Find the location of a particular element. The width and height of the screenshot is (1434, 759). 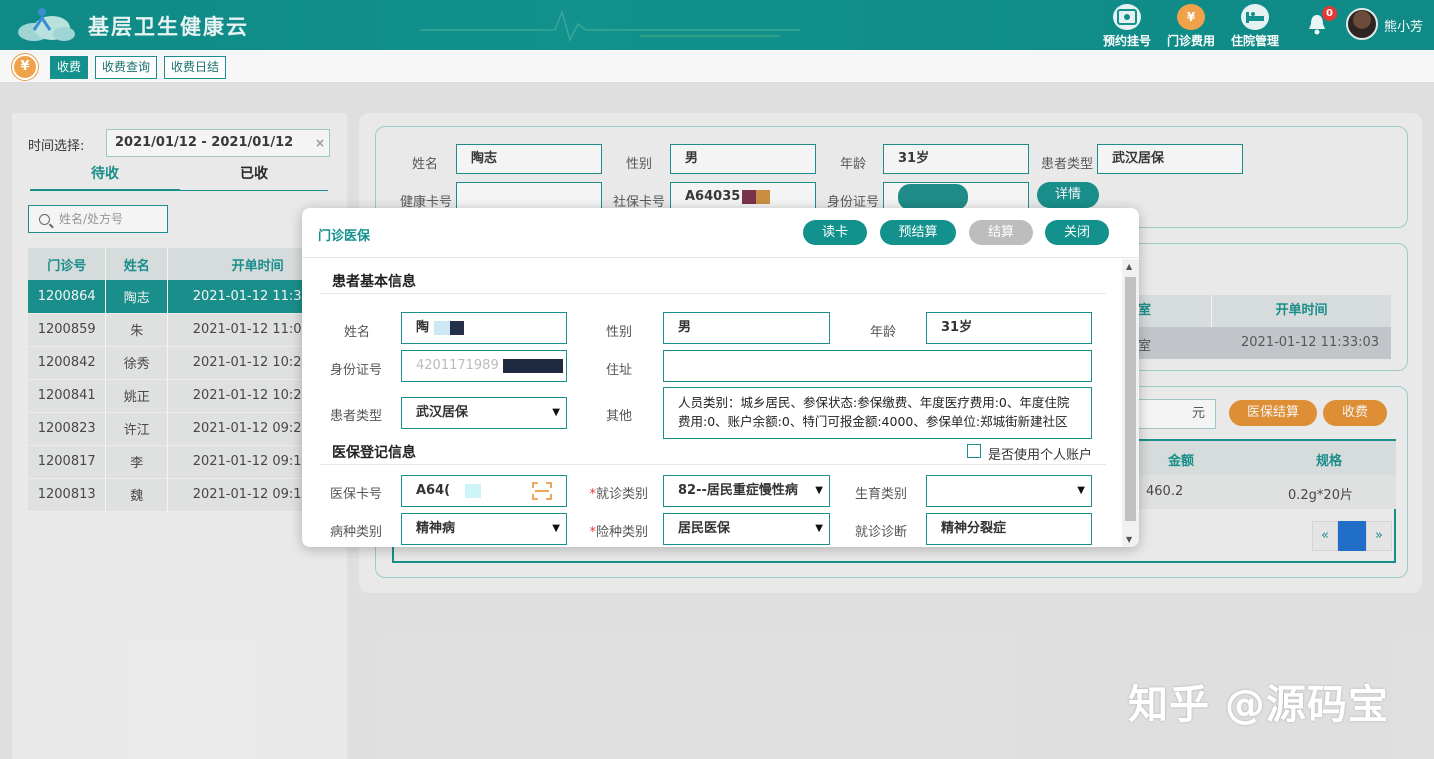

scroll-up-icon: ▲ is located at coordinates (1129, 266).